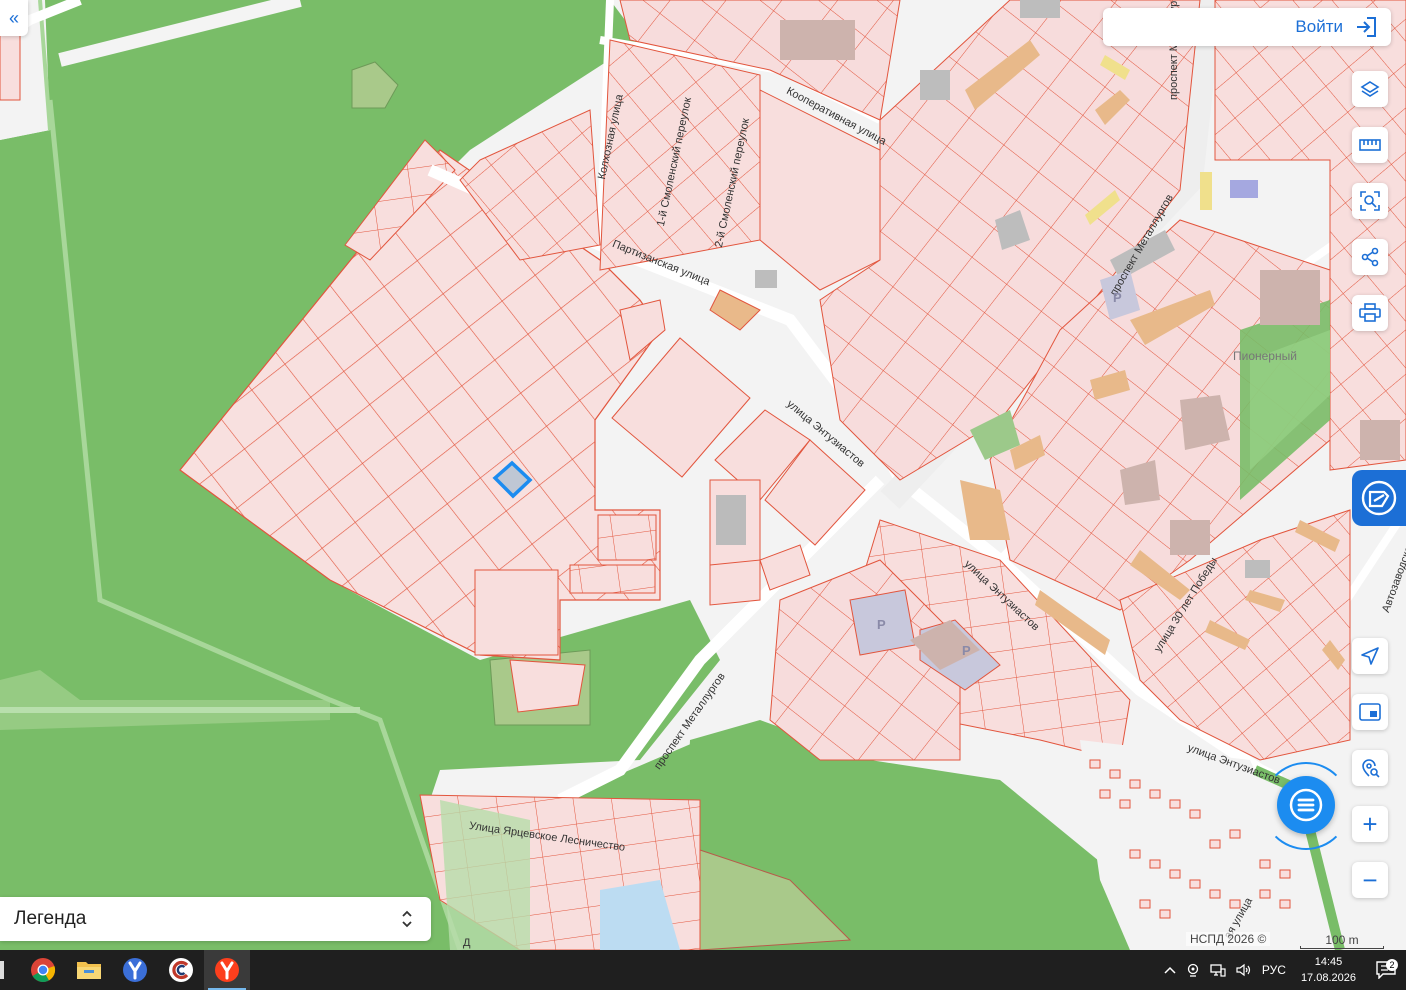  I want to click on taskbar-yandex, so click(227, 970).